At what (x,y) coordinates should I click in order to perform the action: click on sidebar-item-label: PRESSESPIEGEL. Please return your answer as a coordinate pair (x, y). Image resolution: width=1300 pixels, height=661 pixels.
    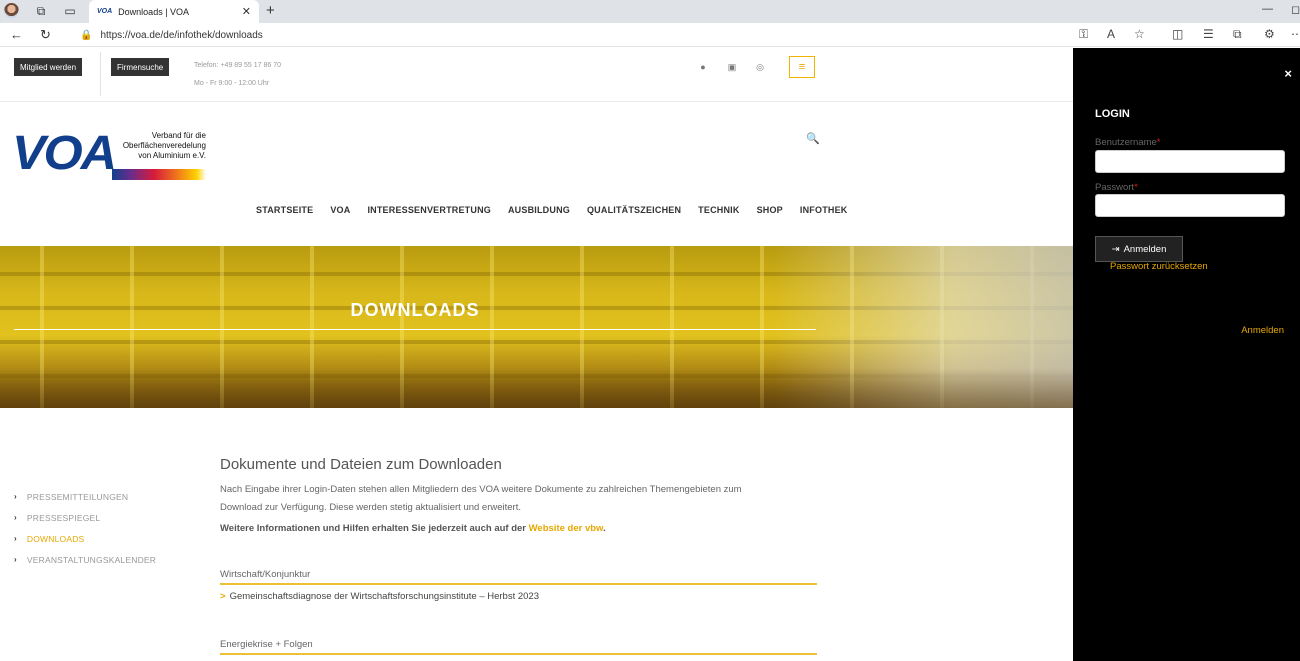
    Looking at the image, I should click on (63, 517).